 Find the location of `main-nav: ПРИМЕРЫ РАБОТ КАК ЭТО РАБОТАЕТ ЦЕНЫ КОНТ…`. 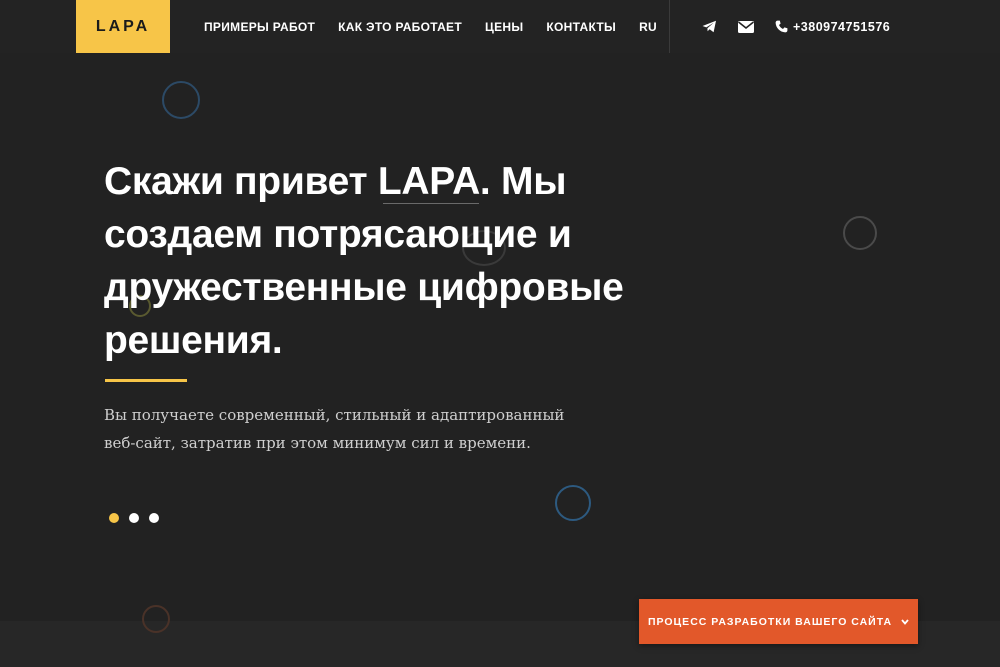

main-nav: ПРИМЕРЫ РАБОТ КАК ЭТО РАБОТАЕТ ЦЕНЫ КОНТ… is located at coordinates (442, 26).